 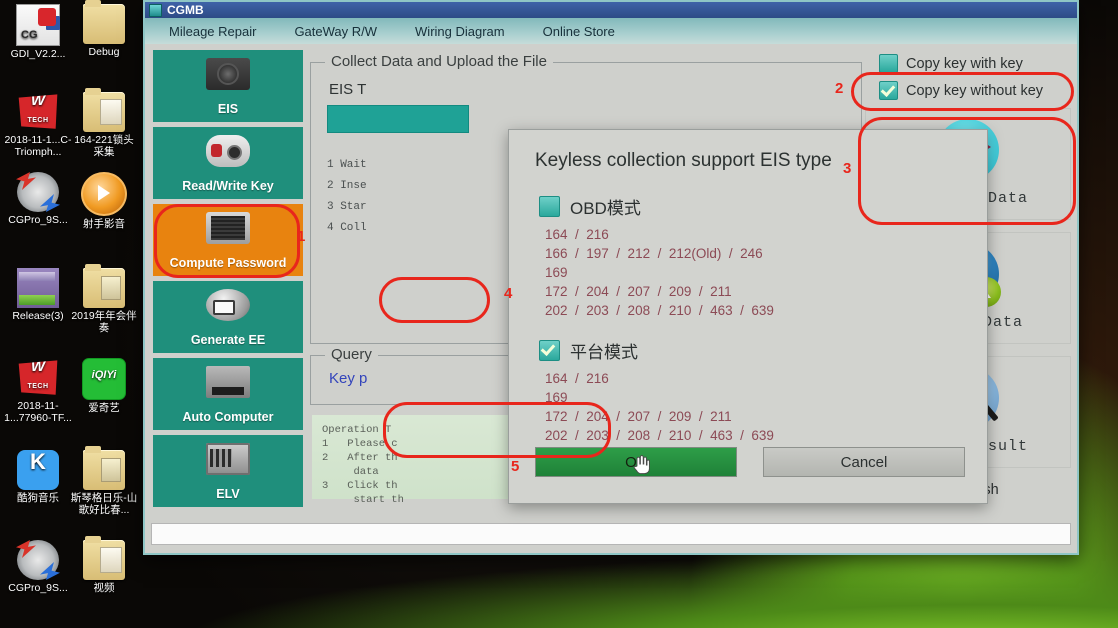 I want to click on desktop-icon-debug: Debug, so click(x=104, y=29).